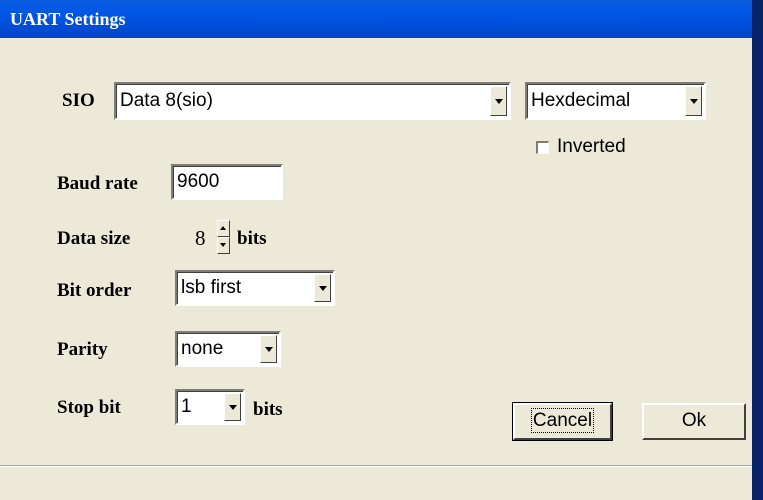  What do you see at coordinates (198, 181) in the screenshot?
I see `baud-rate-value: 9600` at bounding box center [198, 181].